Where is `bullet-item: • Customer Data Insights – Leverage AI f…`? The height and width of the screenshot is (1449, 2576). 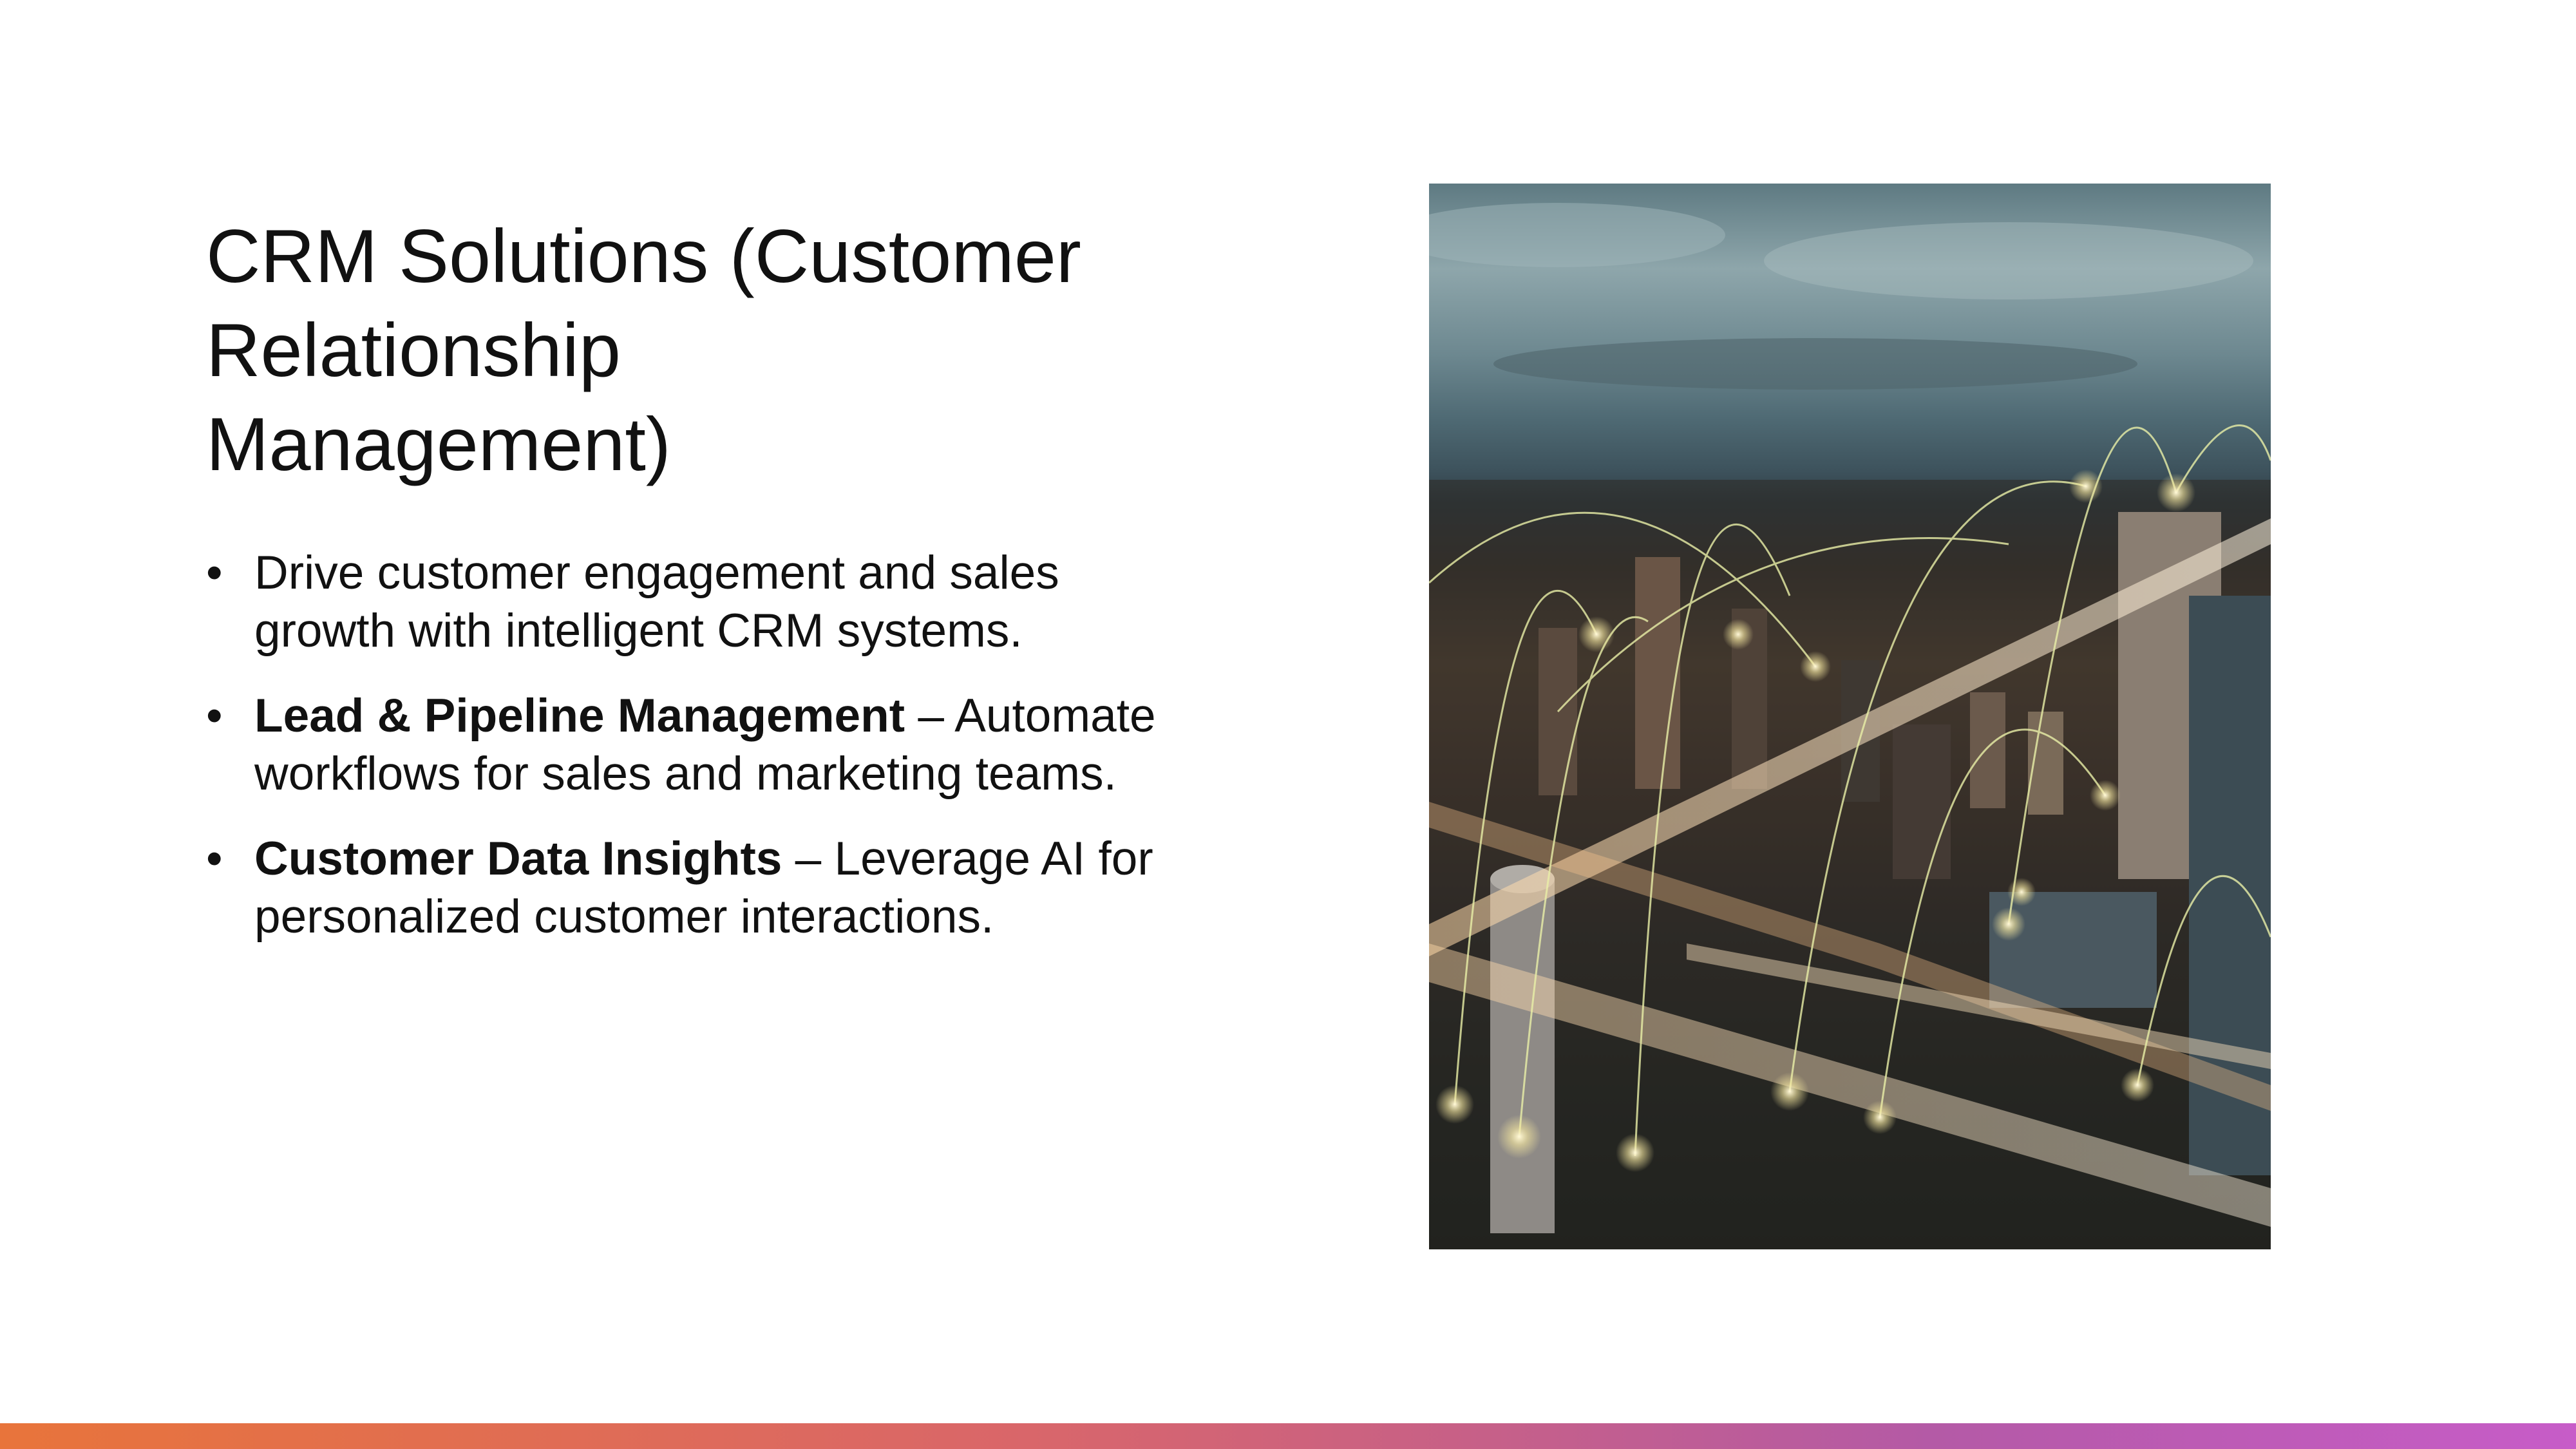
bullet-item: • Customer Data Insights – Leverage AI f… is located at coordinates (695, 888).